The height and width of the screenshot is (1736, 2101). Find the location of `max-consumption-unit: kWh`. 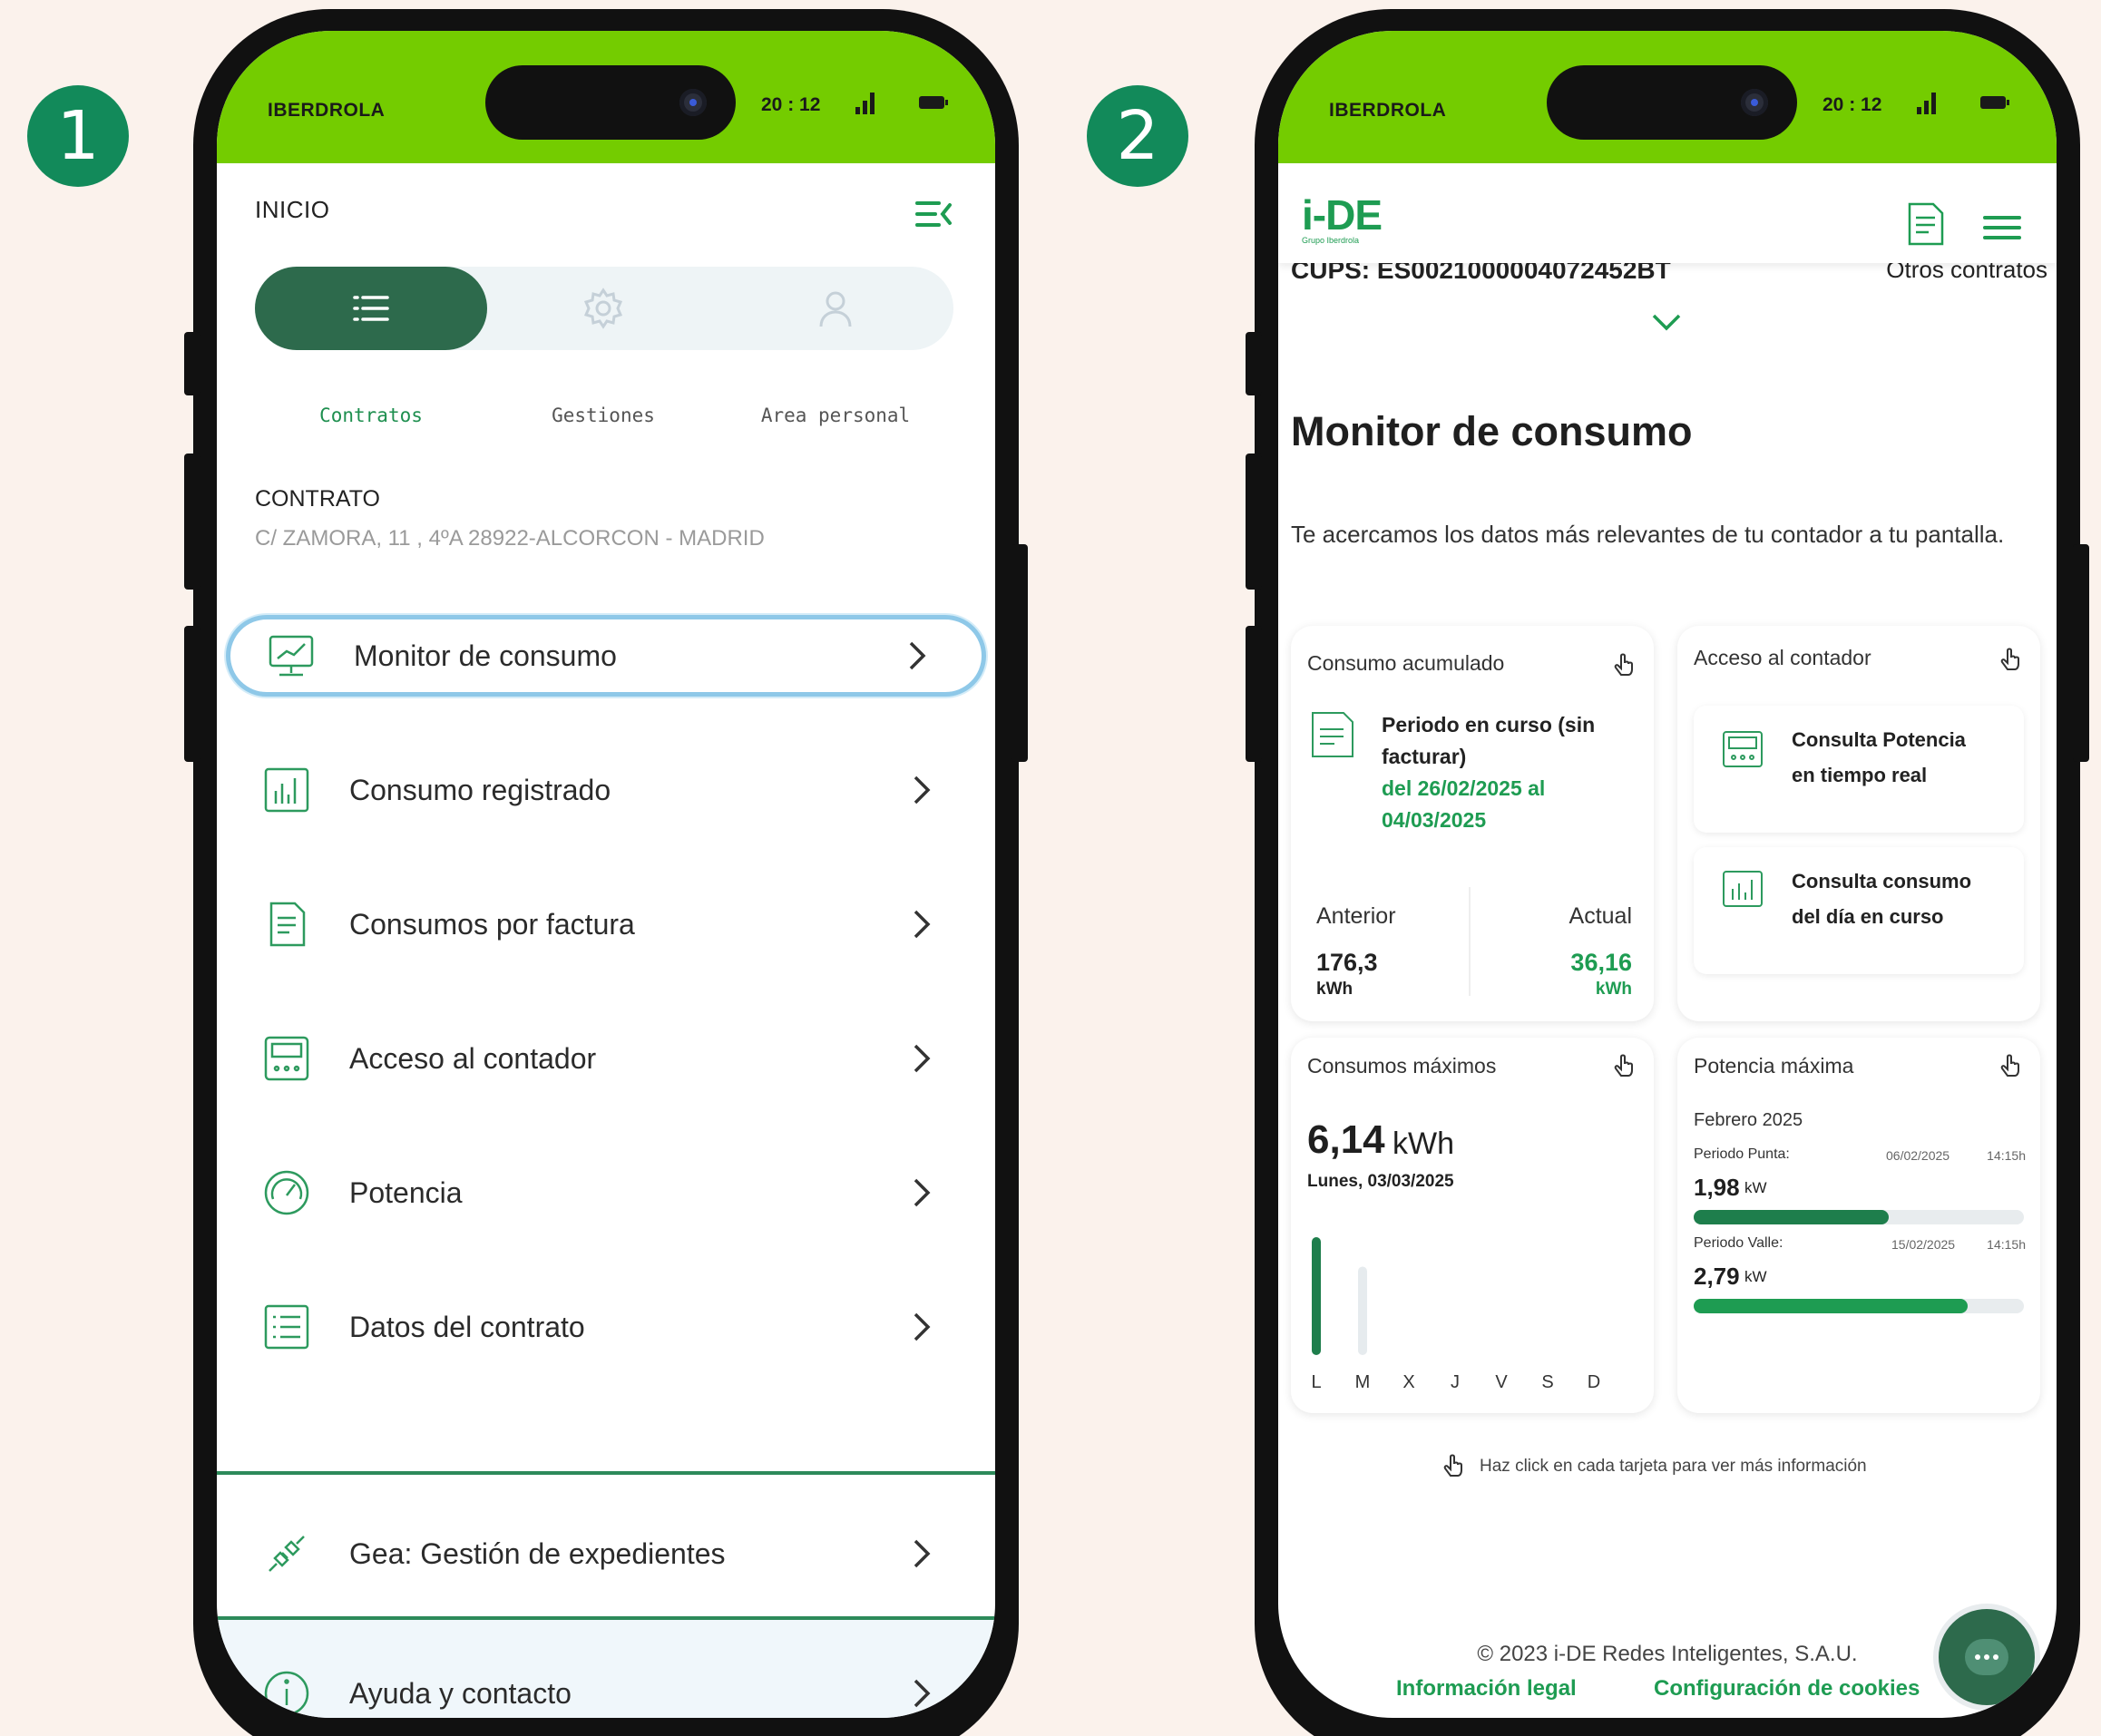

max-consumption-unit: kWh is located at coordinates (1423, 1143).